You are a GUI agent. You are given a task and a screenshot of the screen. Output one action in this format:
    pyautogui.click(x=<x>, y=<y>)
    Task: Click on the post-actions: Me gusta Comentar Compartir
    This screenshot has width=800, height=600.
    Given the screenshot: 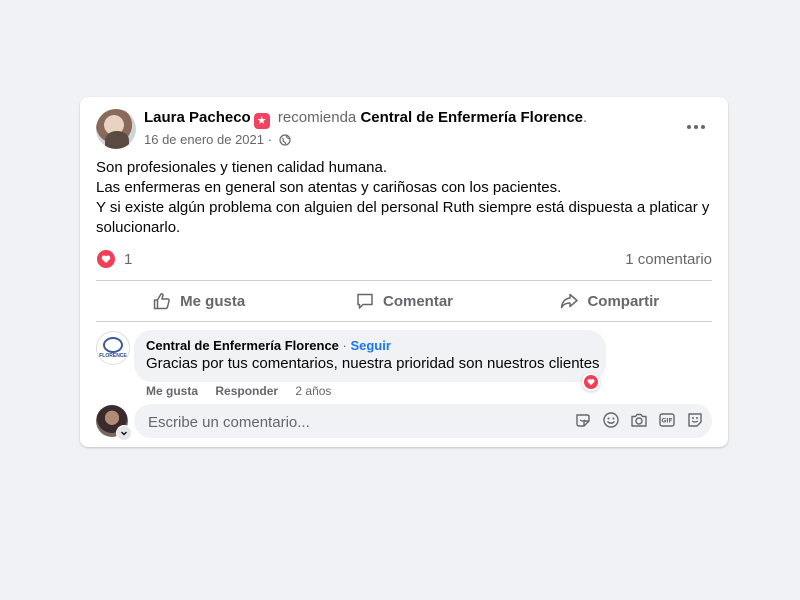 What is the action you would take?
    pyautogui.click(x=404, y=301)
    